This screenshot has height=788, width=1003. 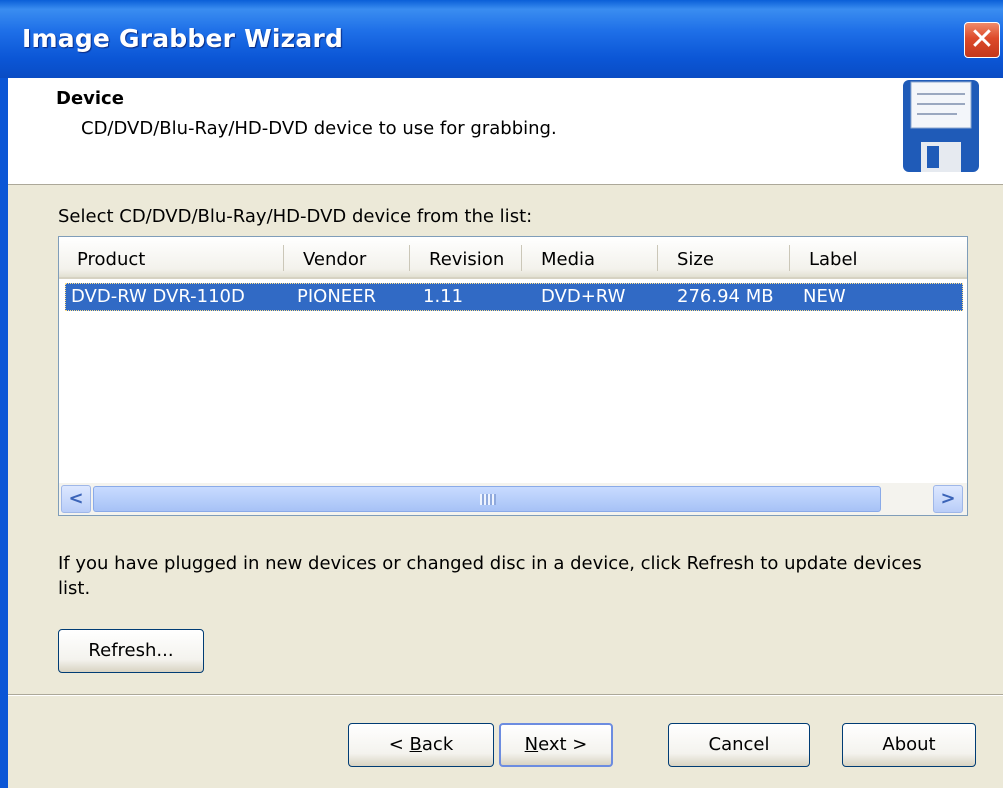 What do you see at coordinates (466, 259) in the screenshot?
I see `column-revision: Revision` at bounding box center [466, 259].